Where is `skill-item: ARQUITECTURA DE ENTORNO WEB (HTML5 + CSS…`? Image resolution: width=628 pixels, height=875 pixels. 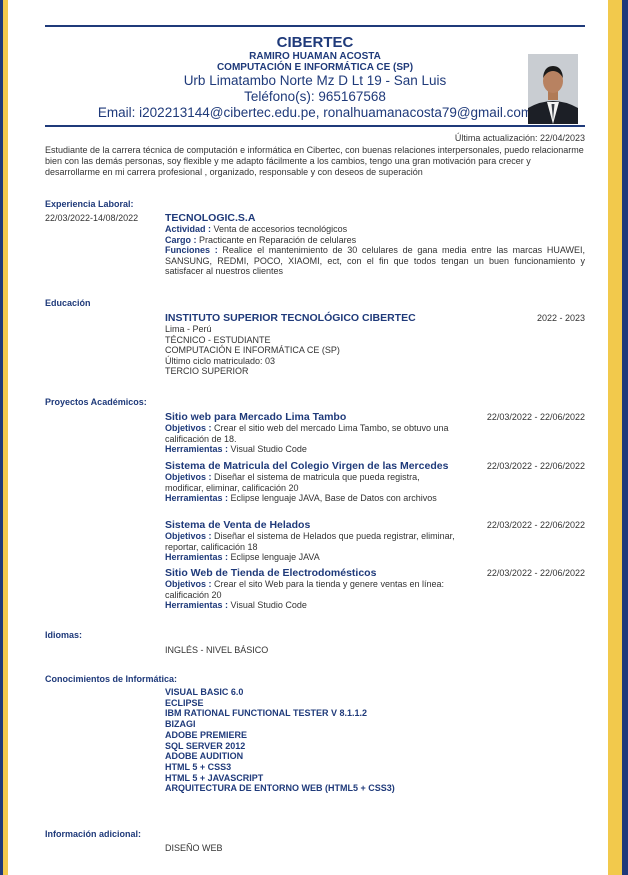
skill-item: ARQUITECTURA DE ENTORNO WEB (HTML5 + CSS… is located at coordinates (280, 788).